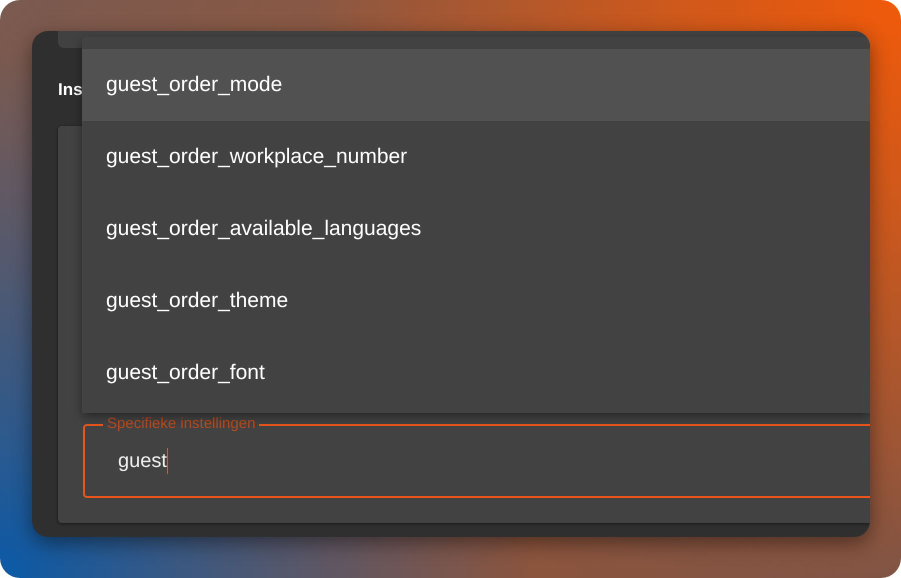 Image resolution: width=901 pixels, height=578 pixels. What do you see at coordinates (476, 456) in the screenshot?
I see `search-field: Specifieke instellingen guest` at bounding box center [476, 456].